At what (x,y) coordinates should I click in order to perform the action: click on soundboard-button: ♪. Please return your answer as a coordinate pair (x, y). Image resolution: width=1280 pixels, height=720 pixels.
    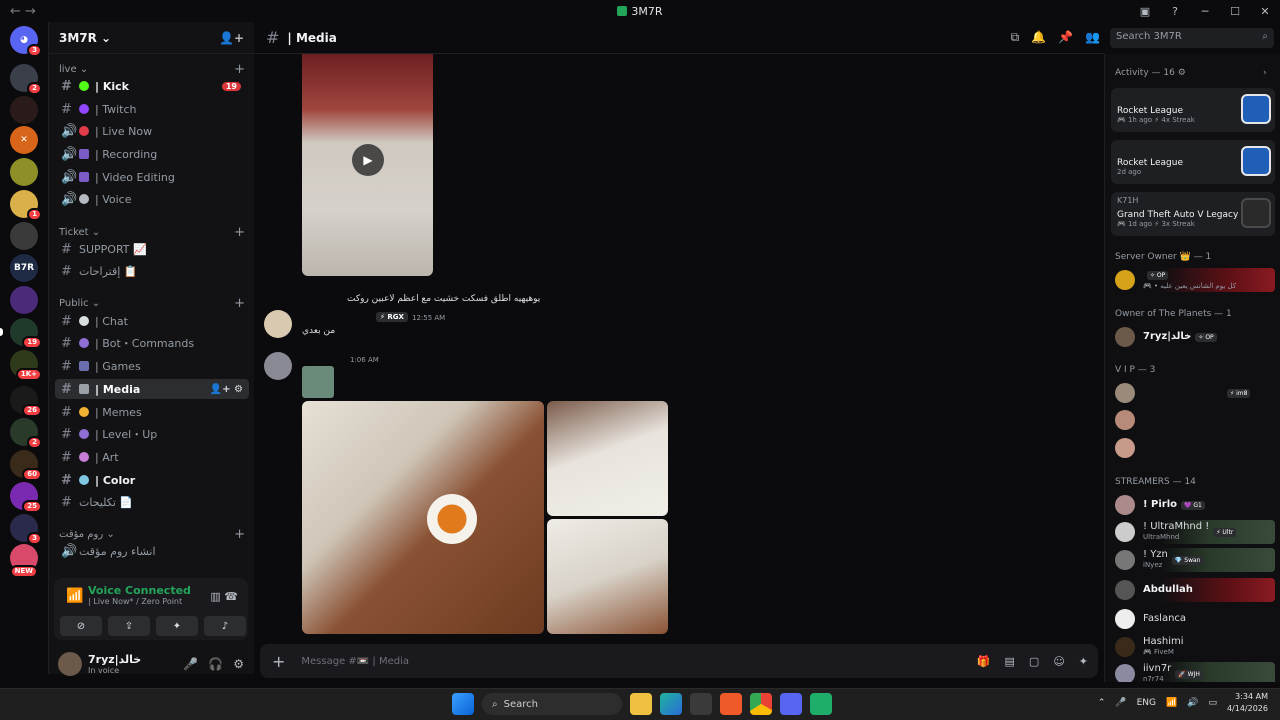
    Looking at the image, I should click on (225, 626).